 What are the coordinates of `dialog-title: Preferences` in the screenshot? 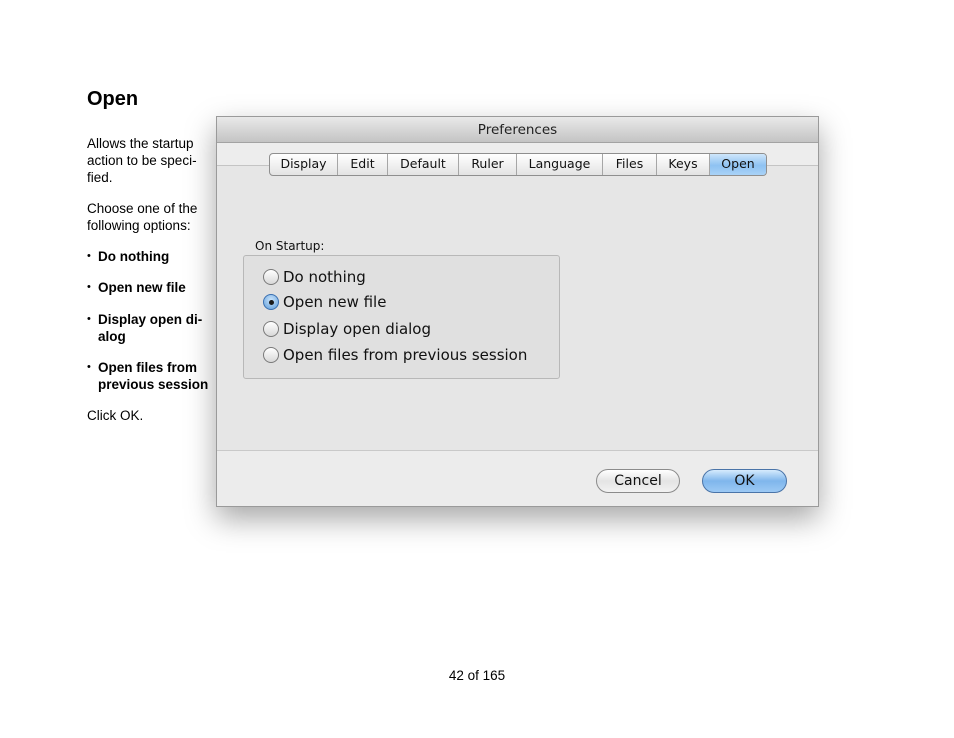 It's located at (517, 130).